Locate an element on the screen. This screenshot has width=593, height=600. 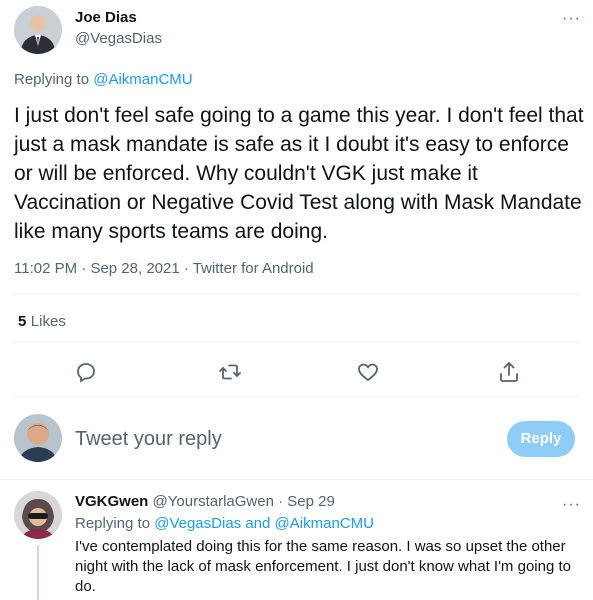
replying-to-link: @AikmanCMU is located at coordinates (142, 79).